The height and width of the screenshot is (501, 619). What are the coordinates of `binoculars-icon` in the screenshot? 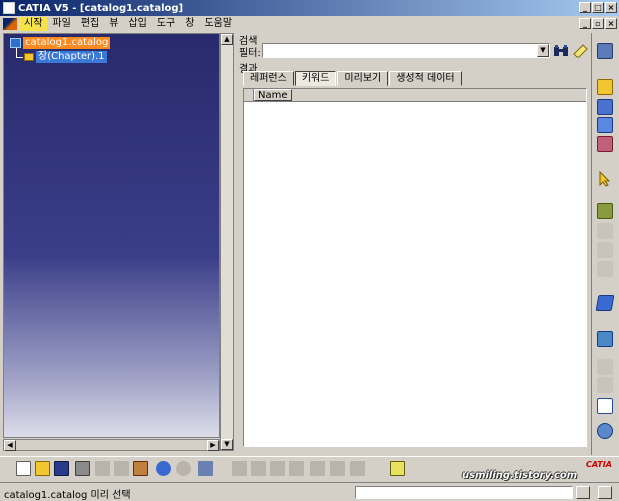 It's located at (561, 50).